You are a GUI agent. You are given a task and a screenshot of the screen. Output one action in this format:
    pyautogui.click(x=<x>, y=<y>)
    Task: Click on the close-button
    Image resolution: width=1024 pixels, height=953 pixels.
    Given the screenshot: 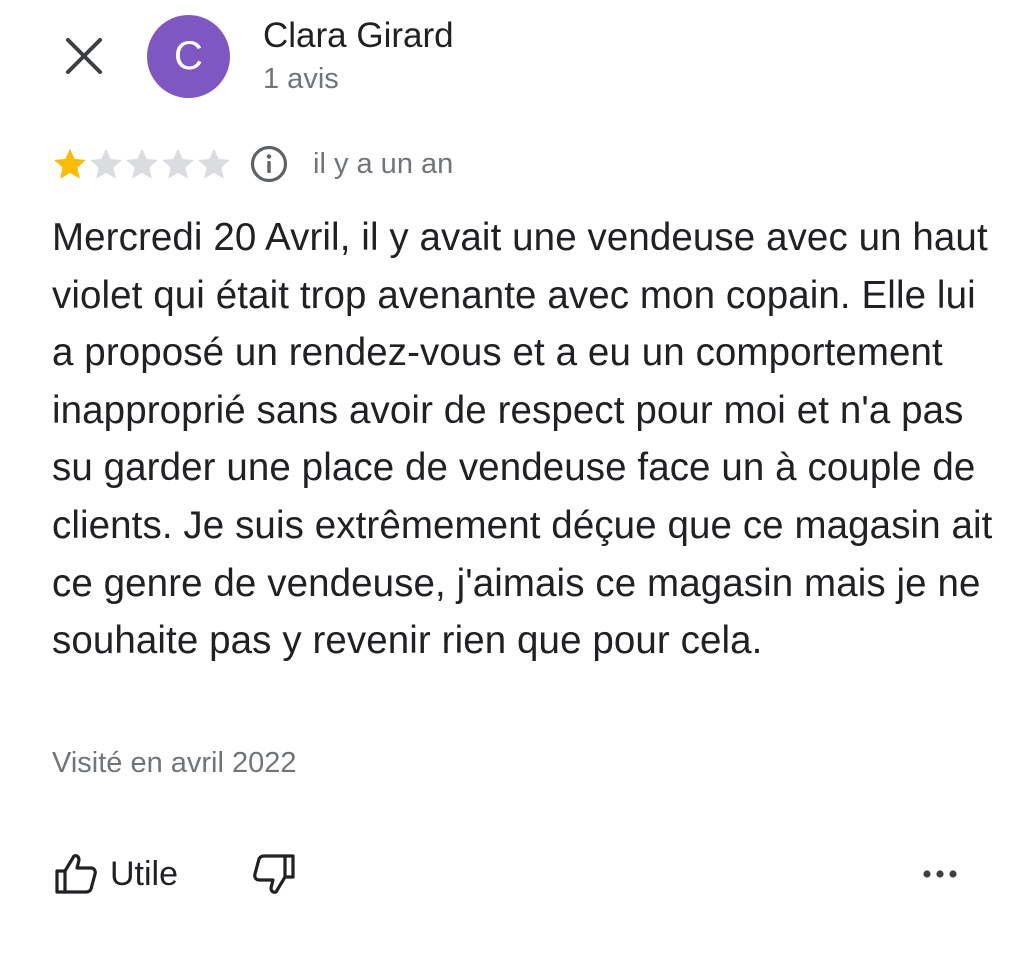 What is the action you would take?
    pyautogui.click(x=84, y=56)
    